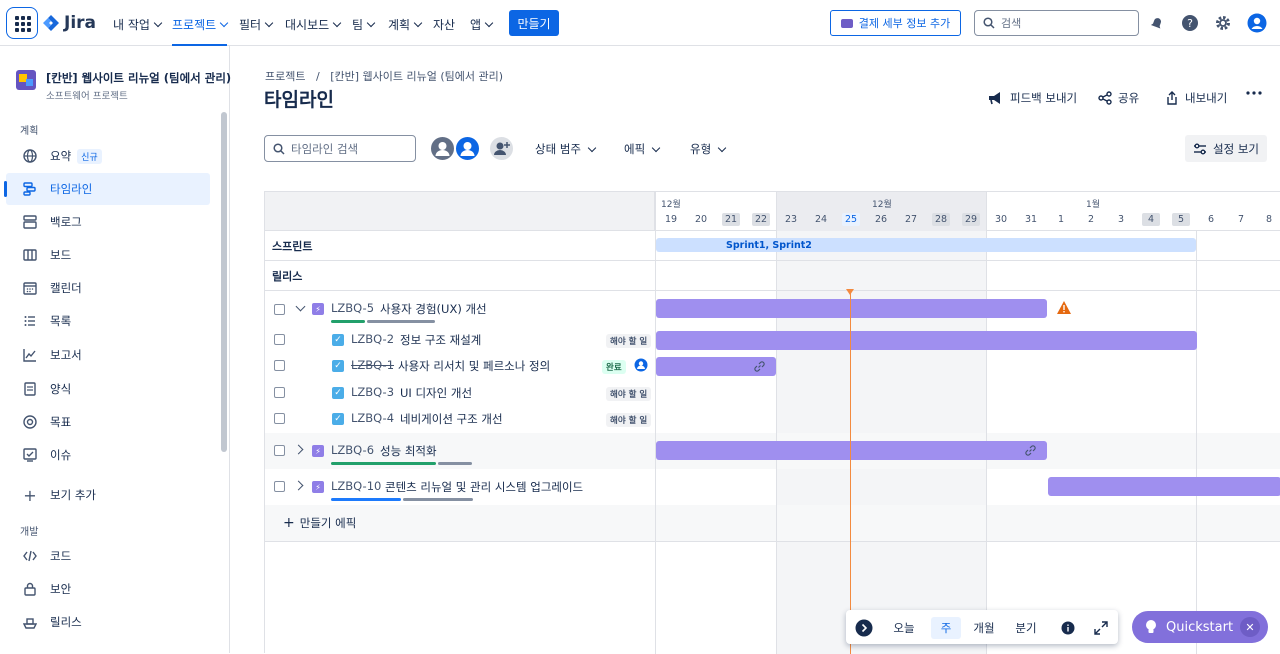  I want to click on sidebar-item-timeline: 타임라인, so click(107, 189).